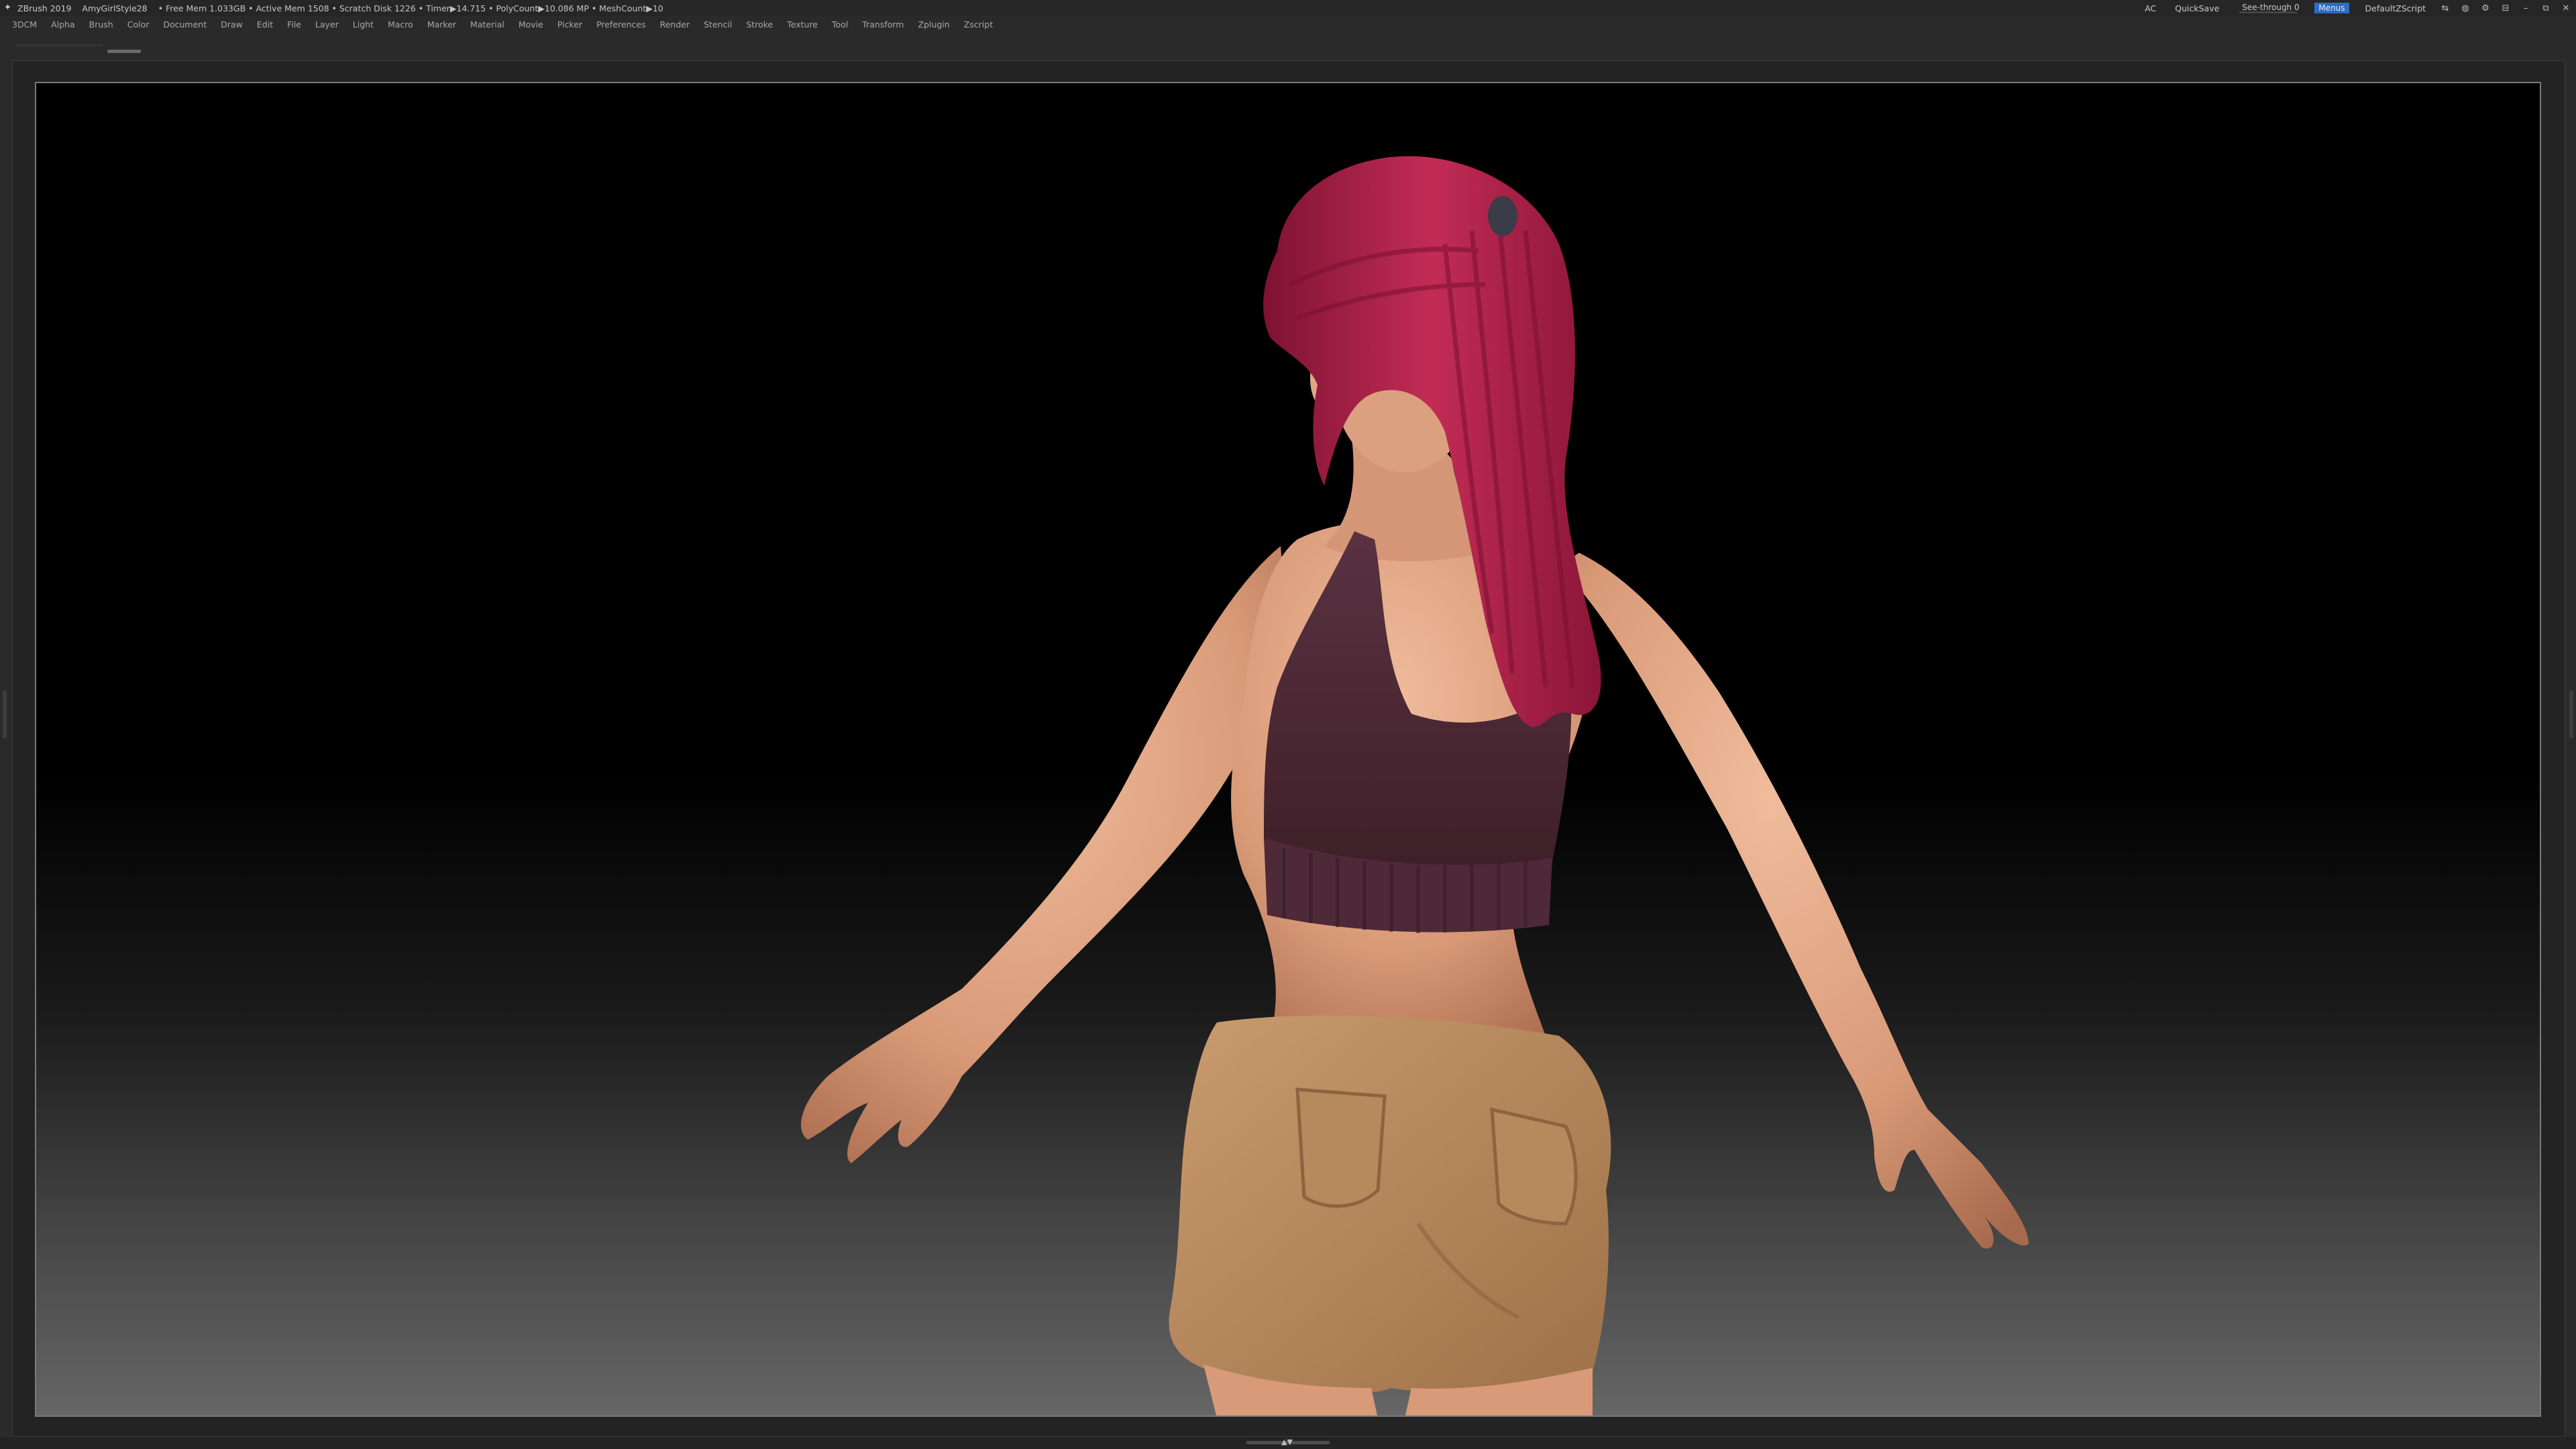 The image size is (2576, 1449). Describe the element at coordinates (2331, 8) in the screenshot. I see `menus-toggle-button: Menus` at that location.